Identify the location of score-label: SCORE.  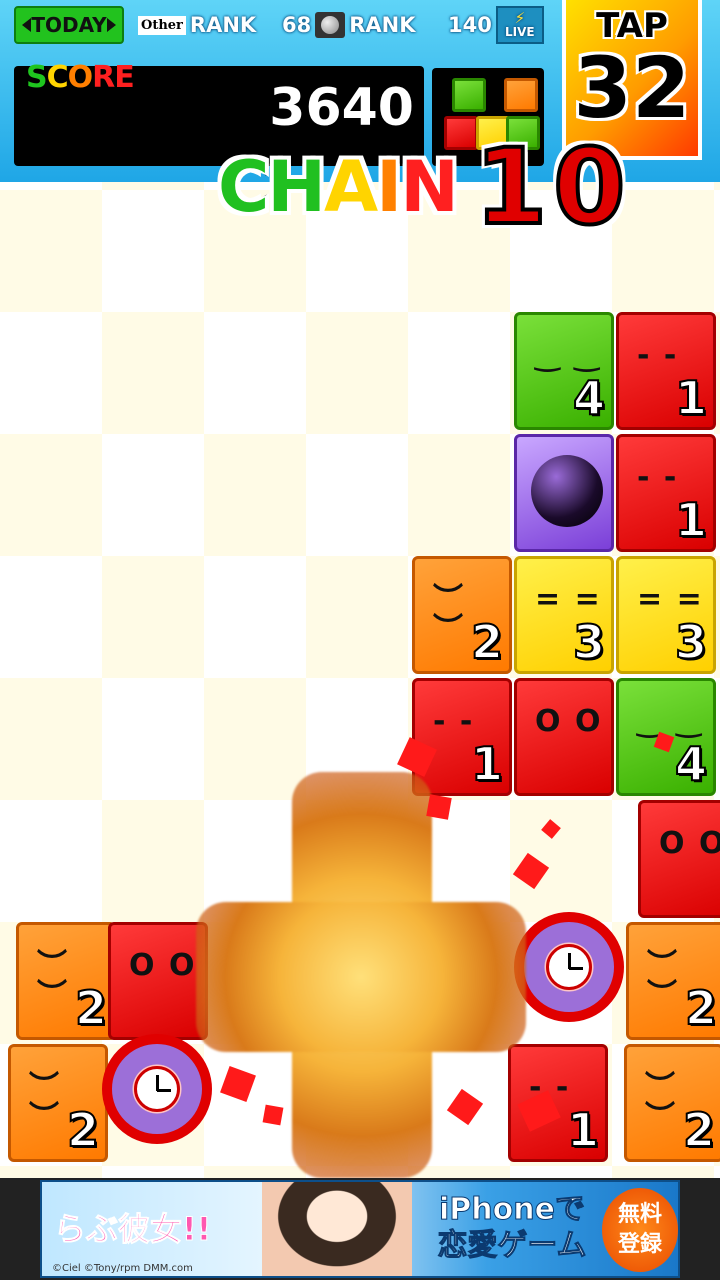
(80, 77).